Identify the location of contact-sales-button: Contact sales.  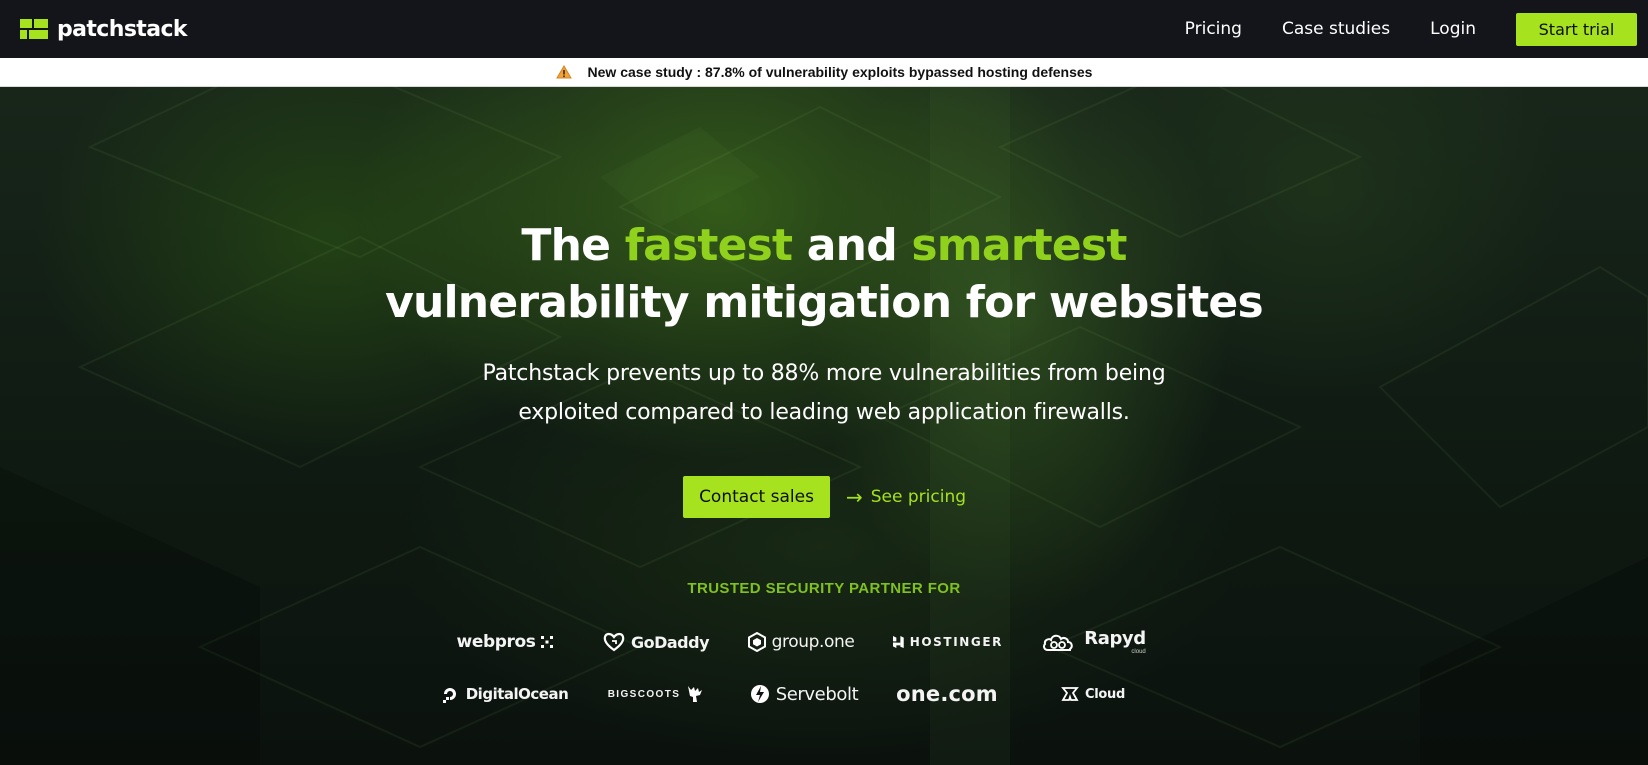
(756, 497).